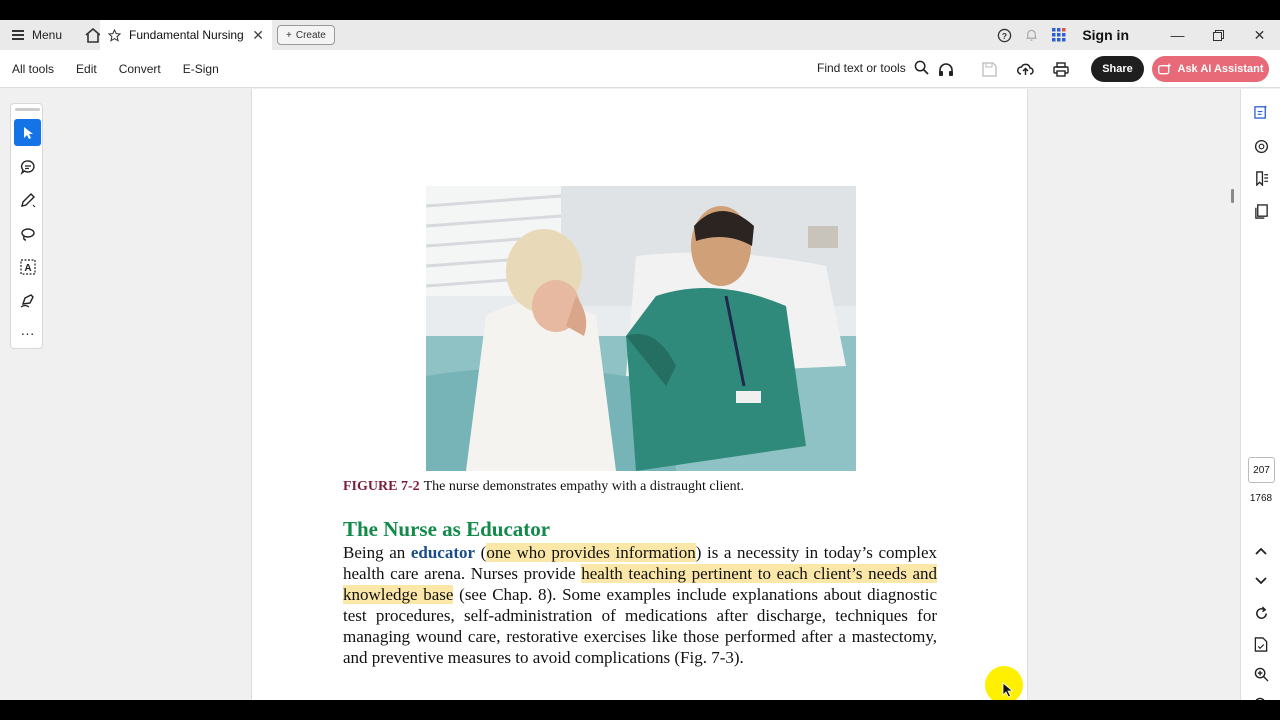 The height and width of the screenshot is (720, 1280). What do you see at coordinates (1261, 551) in the screenshot?
I see `previous-page-icon` at bounding box center [1261, 551].